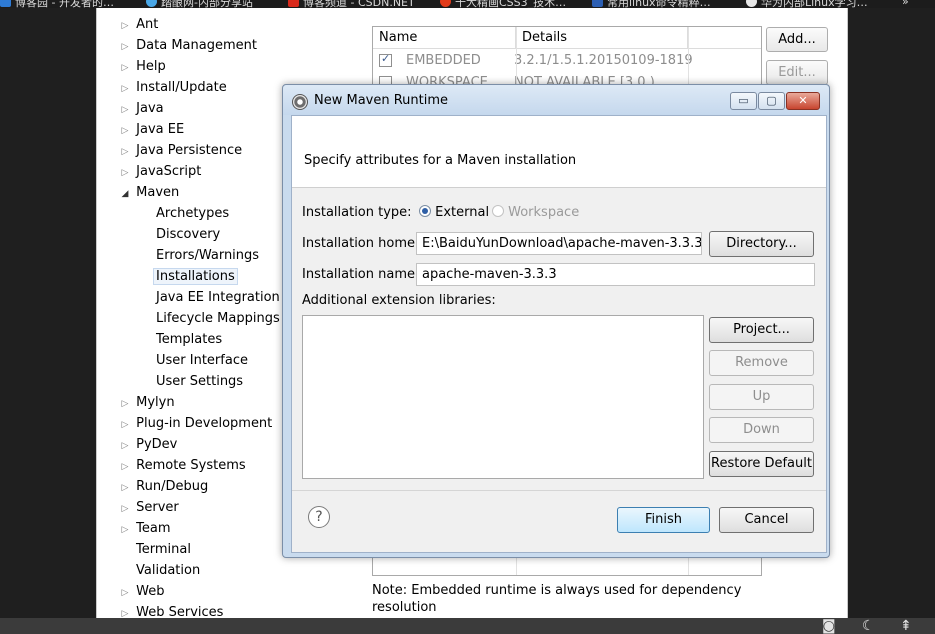 The image size is (935, 634). What do you see at coordinates (180, 151) in the screenshot?
I see `tree-item-java-persistence: ▷ Java Persistence` at bounding box center [180, 151].